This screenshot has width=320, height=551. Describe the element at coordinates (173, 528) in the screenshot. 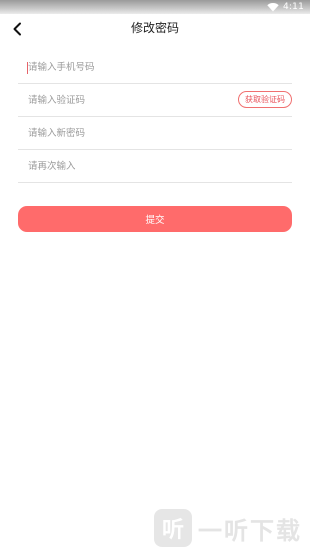

I see `watermark-logo-icon: 听` at that location.